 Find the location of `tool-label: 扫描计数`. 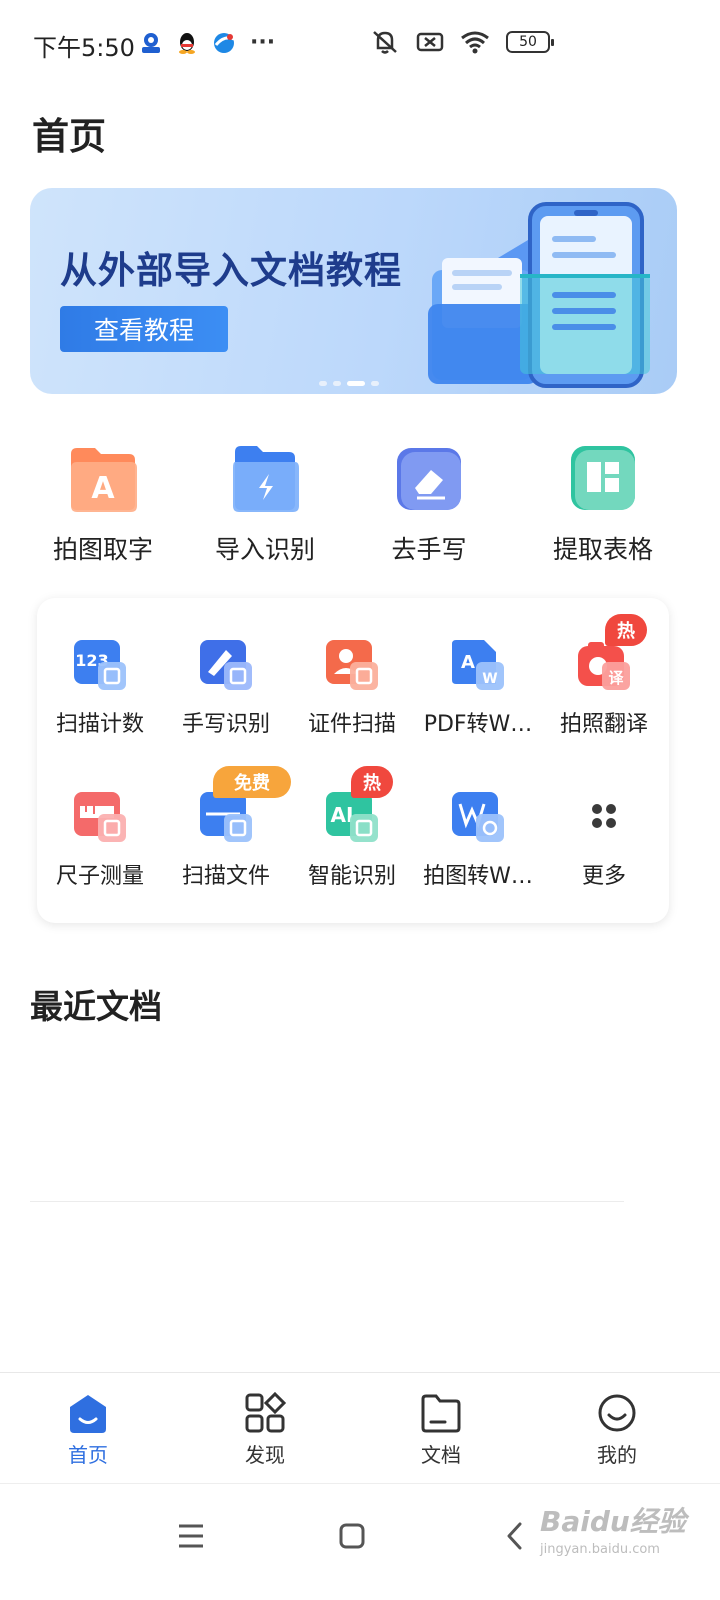

tool-label: 扫描计数 is located at coordinates (99, 724).